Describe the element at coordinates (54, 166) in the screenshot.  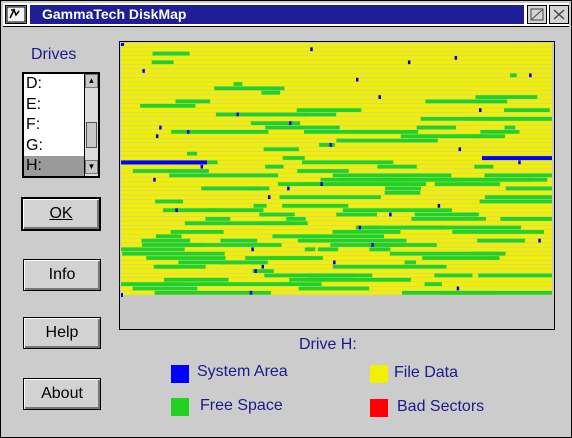
I see `drive-item: H:` at that location.